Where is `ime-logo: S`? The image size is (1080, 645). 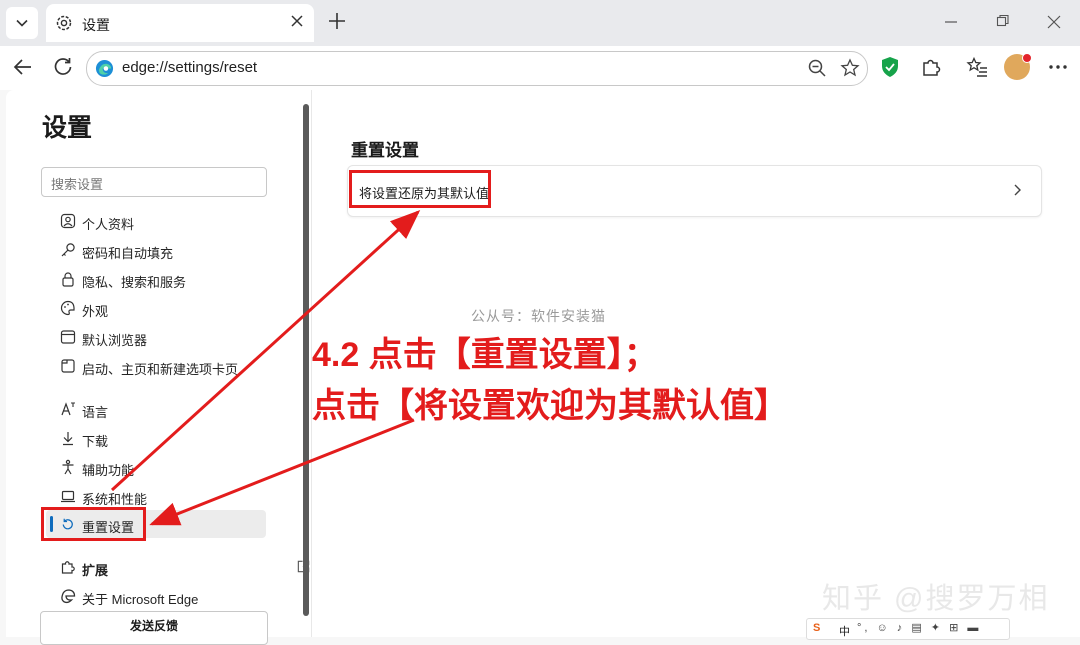
ime-logo: S is located at coordinates (817, 628).